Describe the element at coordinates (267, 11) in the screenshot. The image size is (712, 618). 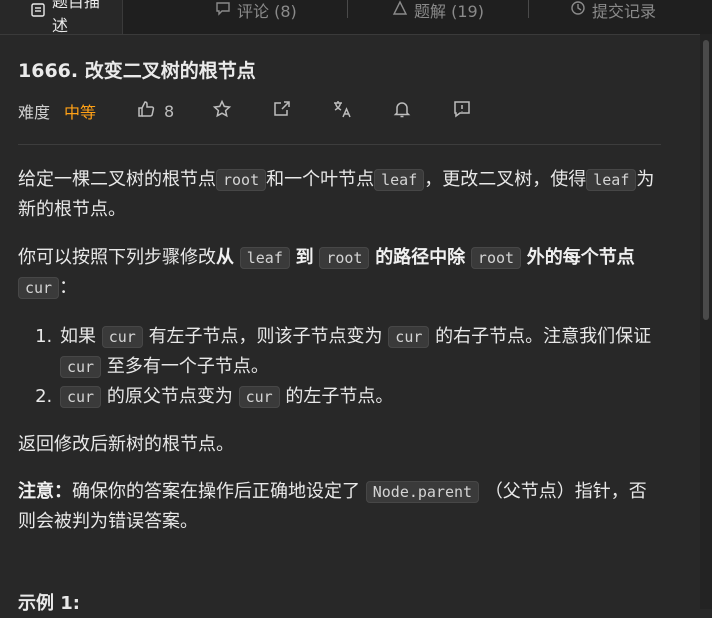
I see `tab-label: 评论 (8)` at that location.